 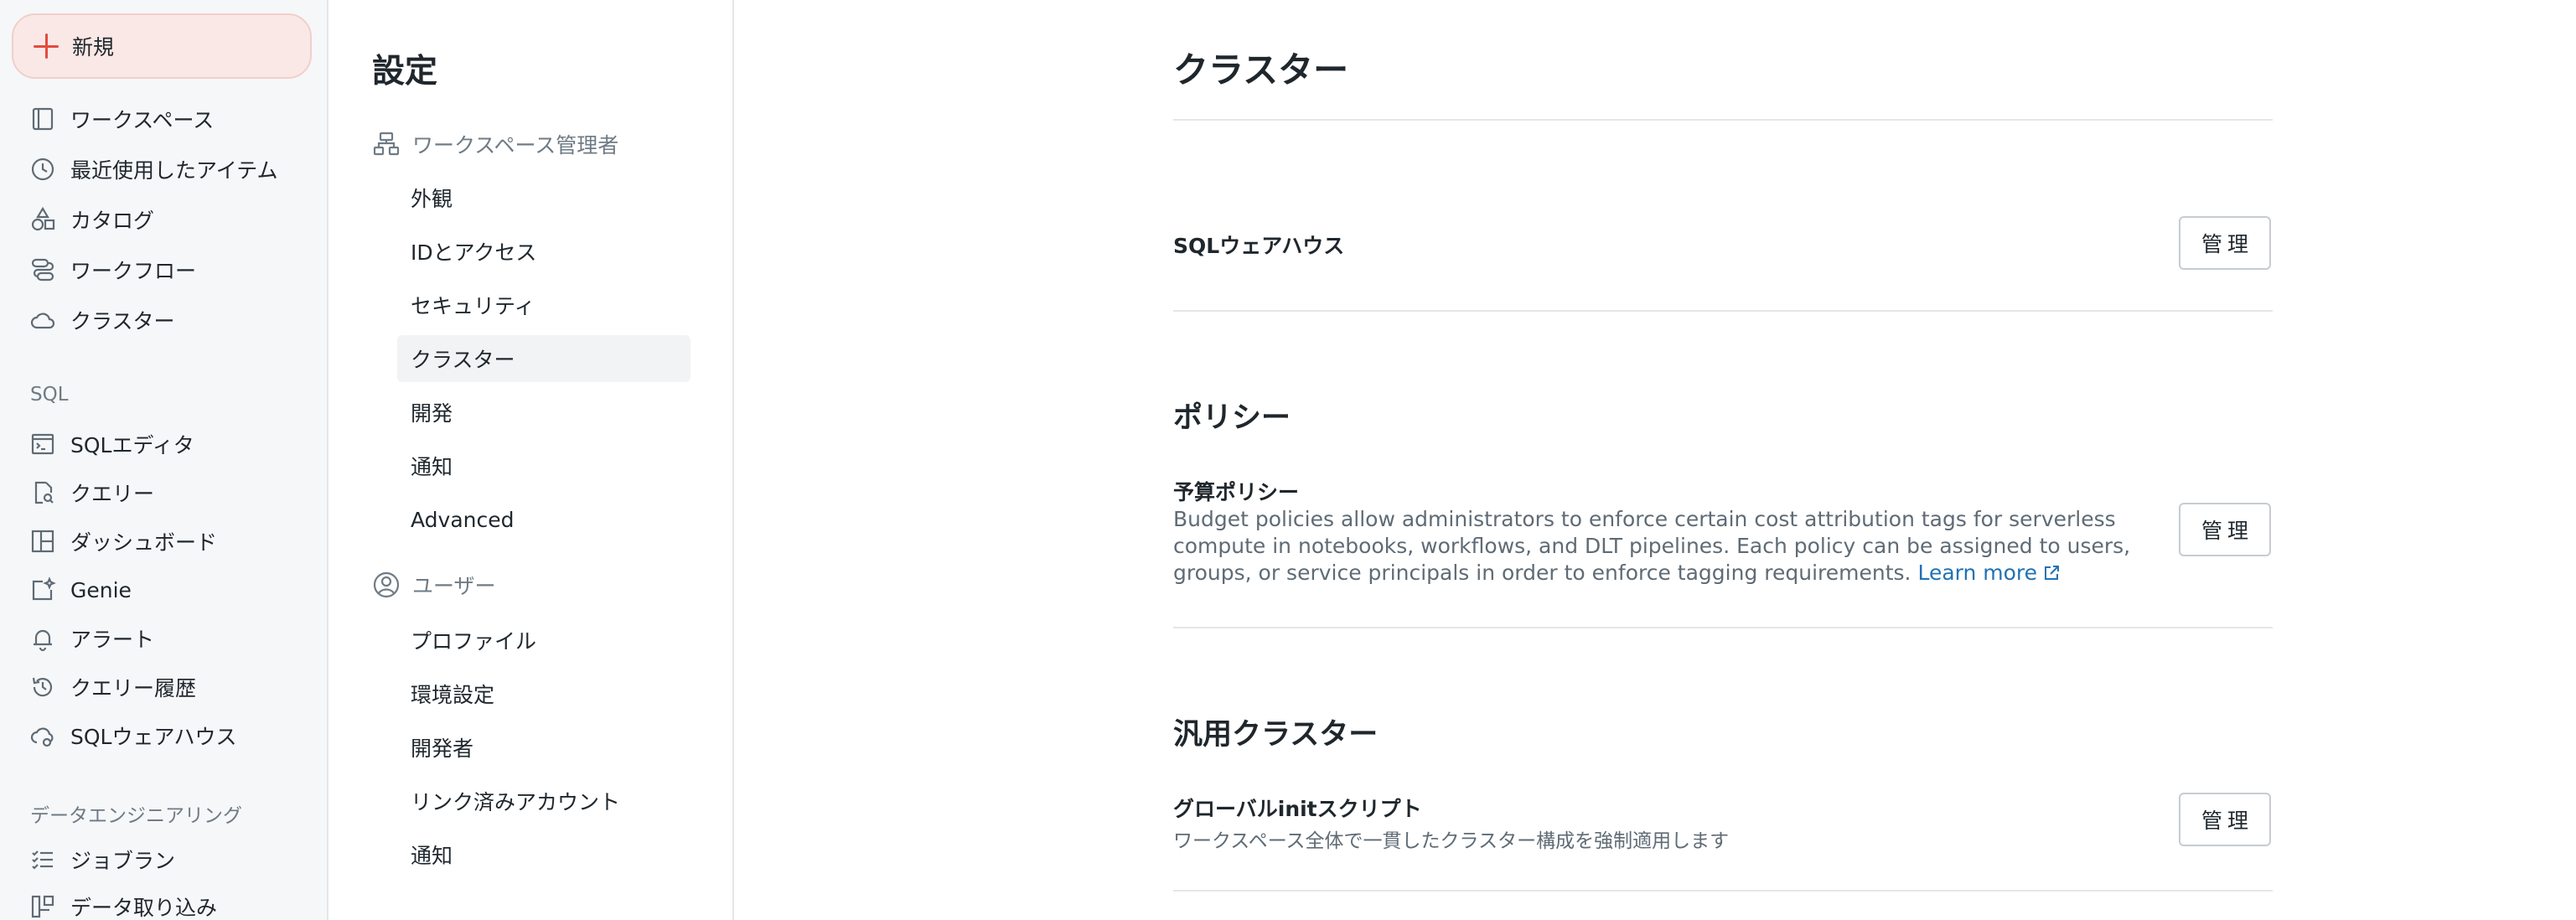 I want to click on nav-item-label: データ取り込み, so click(x=144, y=908).